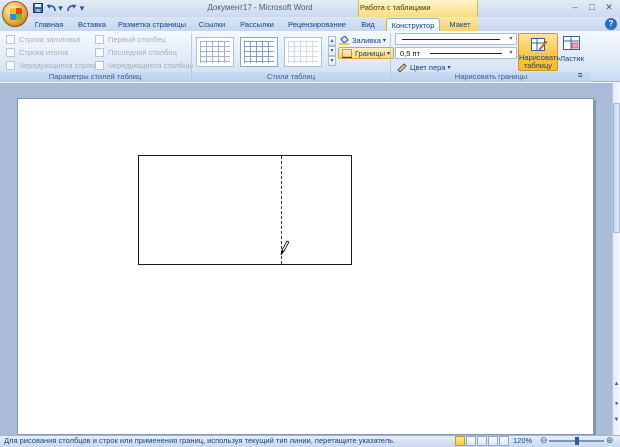 The width and height of the screenshot is (620, 447). Describe the element at coordinates (460, 24) in the screenshot. I see `tab-layout: Макет` at that location.